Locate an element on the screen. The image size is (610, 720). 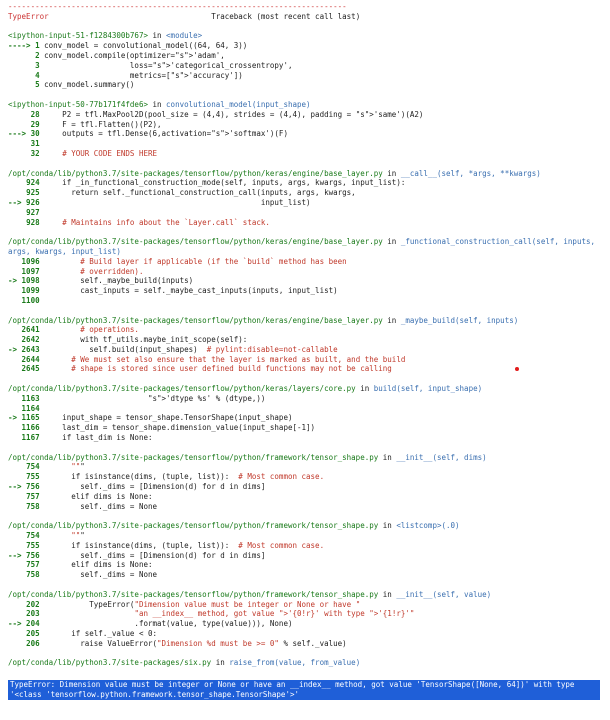
code-line: 1164 is located at coordinates (30, 408).